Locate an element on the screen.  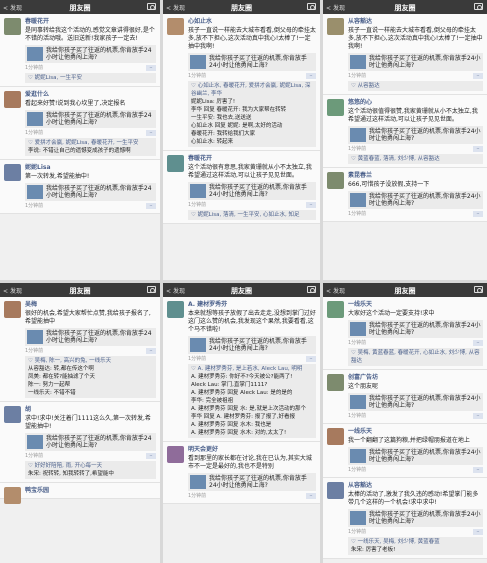
comment-line: ♡ 妮妮Lisa, 一生平安 is located at coordinates (90, 78).